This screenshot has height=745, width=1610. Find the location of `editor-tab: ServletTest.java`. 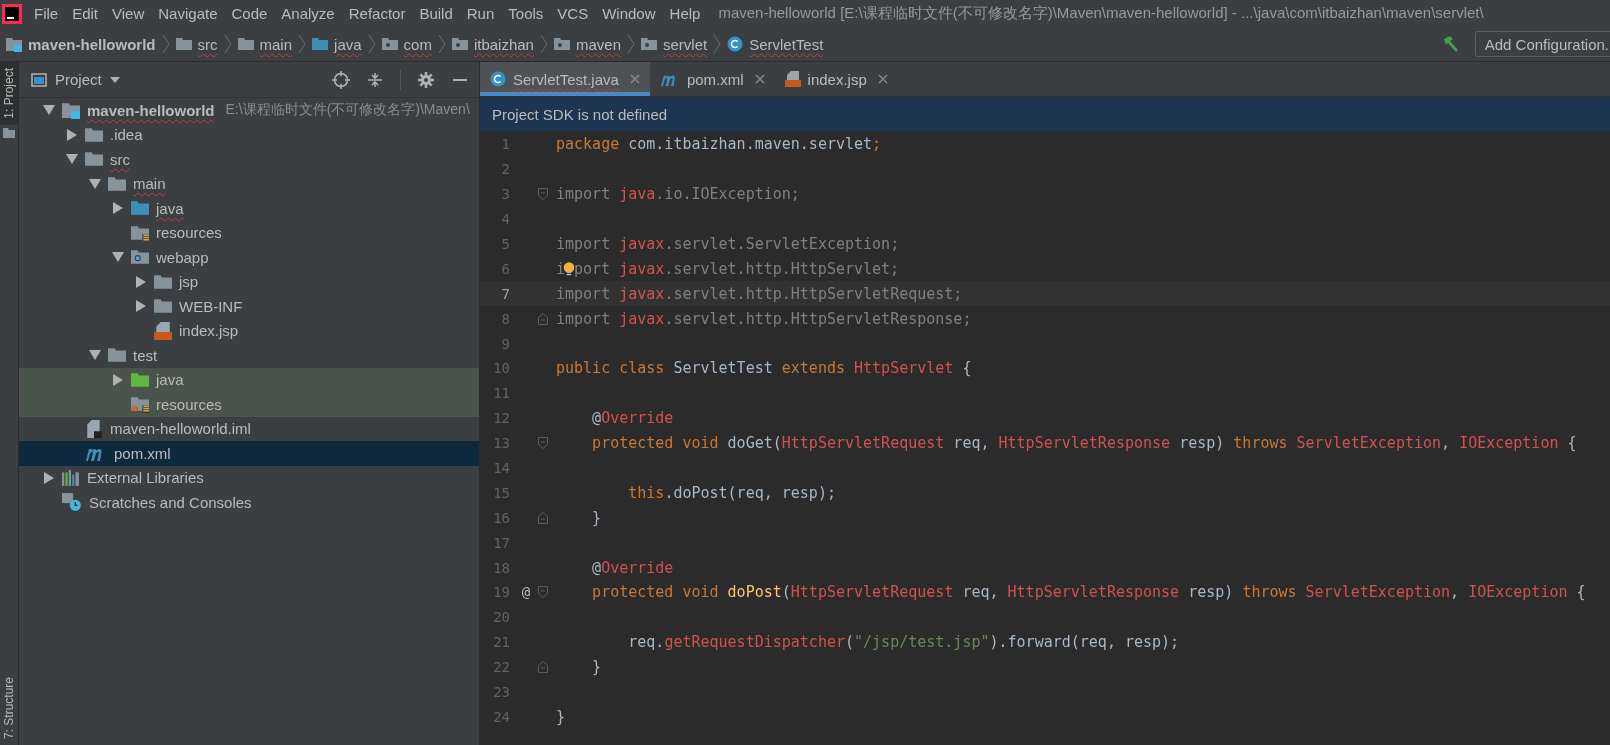

editor-tab: ServletTest.java is located at coordinates (565, 79).